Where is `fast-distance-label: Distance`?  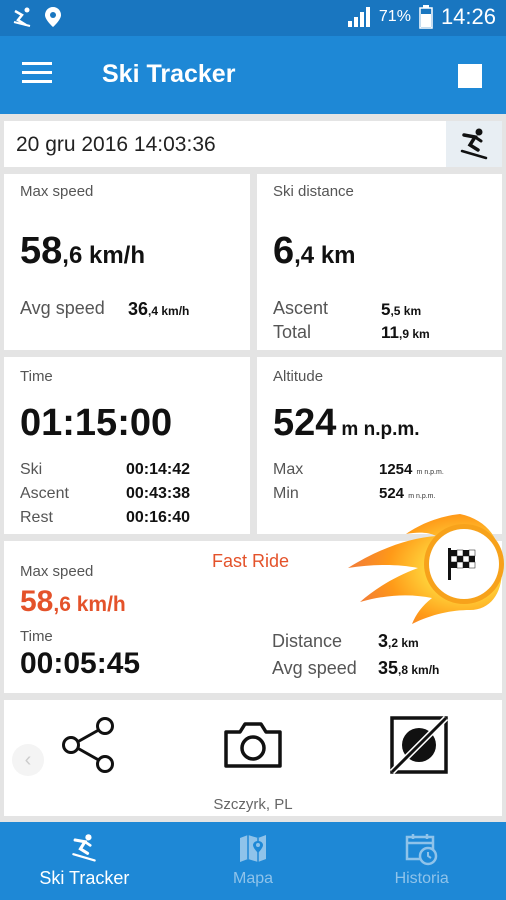 fast-distance-label: Distance is located at coordinates (307, 641).